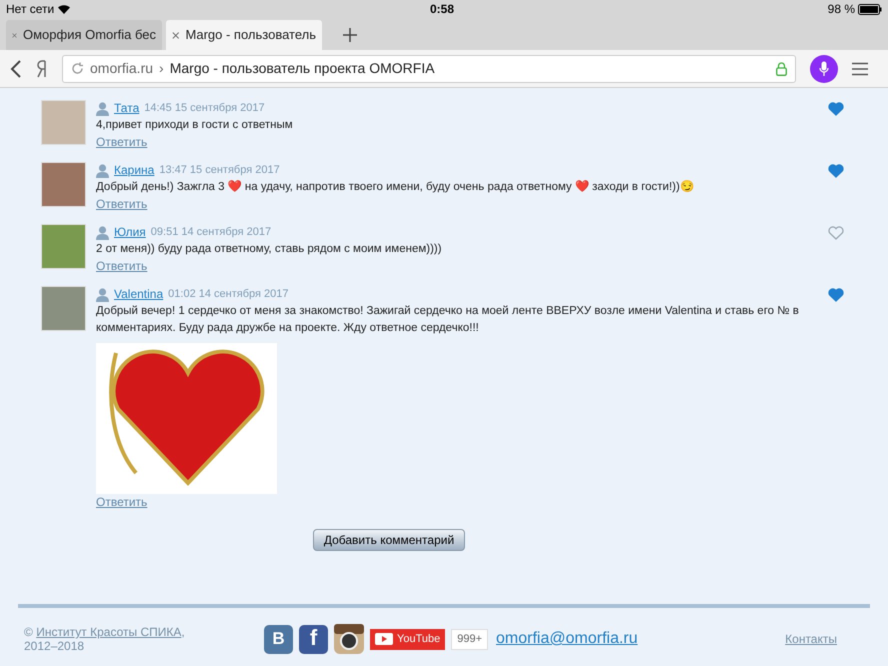 This screenshot has height=666, width=888. What do you see at coordinates (211, 232) in the screenshot?
I see `comment-date: 09:51 14 сентября 2017` at bounding box center [211, 232].